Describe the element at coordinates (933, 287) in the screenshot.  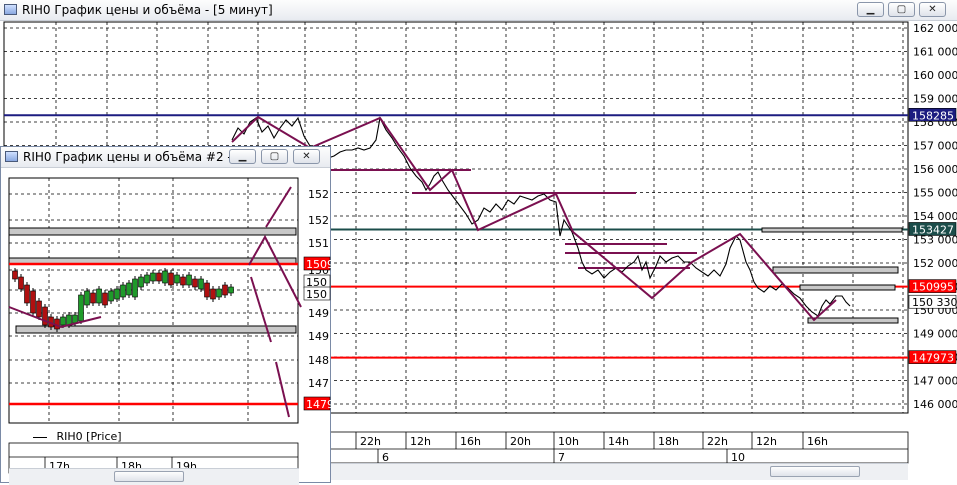
I see `price-label: 150995` at that location.